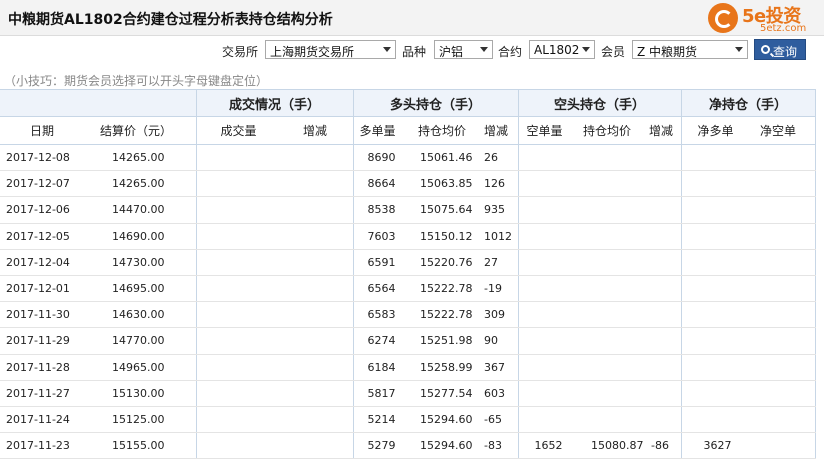  Describe the element at coordinates (45, 184) in the screenshot. I see `cell-date: 2017-12-07` at that location.